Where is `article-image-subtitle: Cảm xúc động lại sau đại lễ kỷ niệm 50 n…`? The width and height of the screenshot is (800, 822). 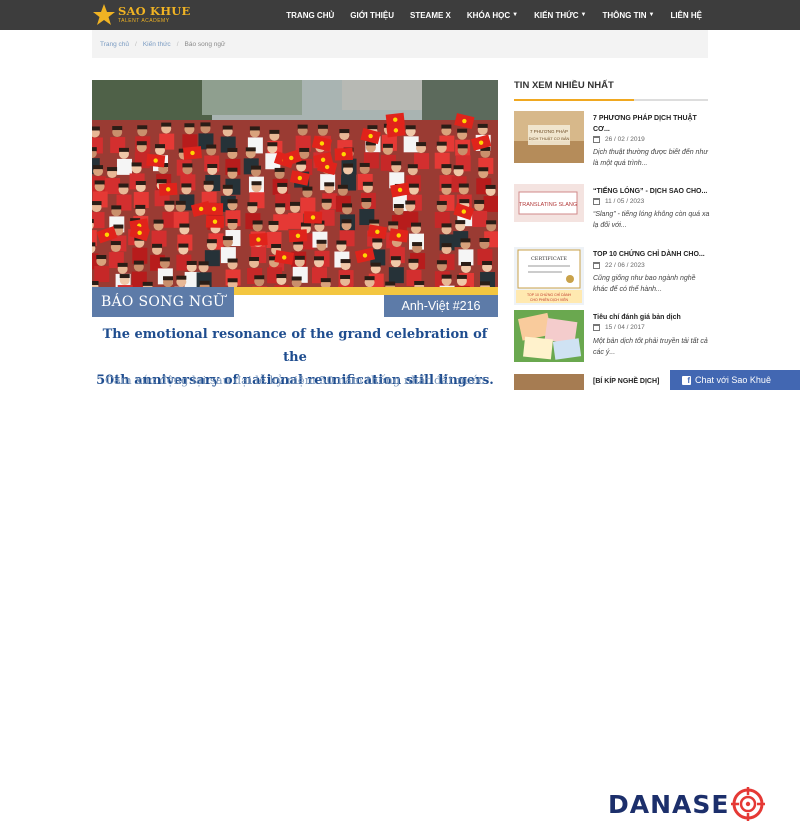
article-image-subtitle: Cảm xúc động lại sau đại lễ kỷ niệm 50 n… is located at coordinates (295, 380).